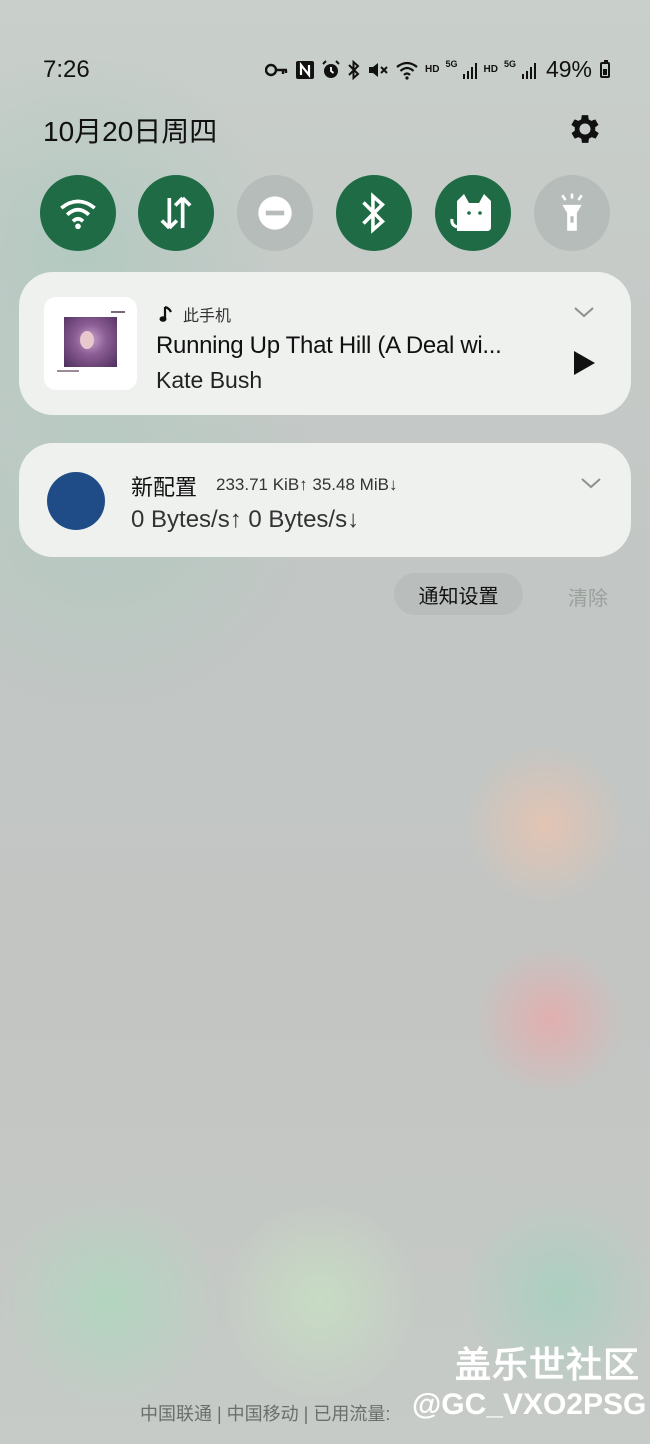 This screenshot has height=1444, width=650. What do you see at coordinates (164, 487) in the screenshot?
I see `notification-title: 新配置` at bounding box center [164, 487].